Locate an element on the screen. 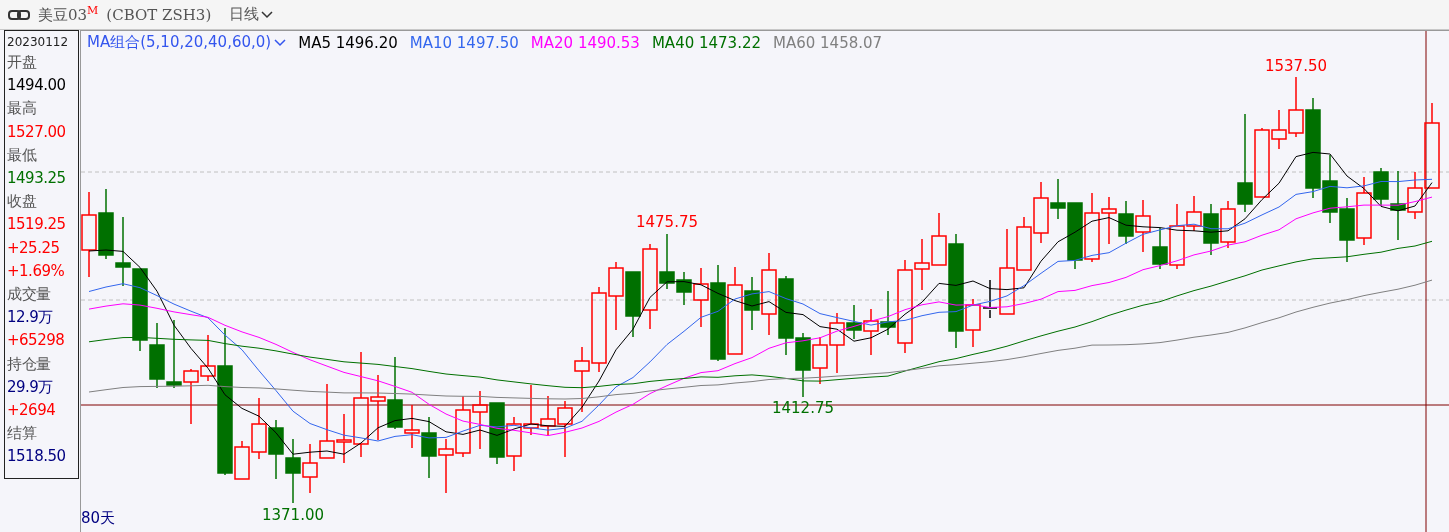 The height and width of the screenshot is (532, 1449). field-label: 开盘 is located at coordinates (22, 62).